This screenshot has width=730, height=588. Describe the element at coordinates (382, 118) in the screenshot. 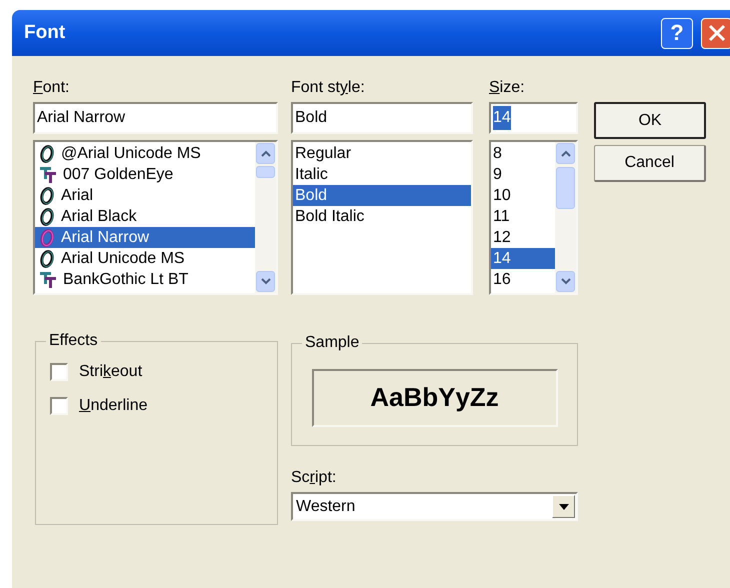

I see `font-style-field: Bold` at that location.